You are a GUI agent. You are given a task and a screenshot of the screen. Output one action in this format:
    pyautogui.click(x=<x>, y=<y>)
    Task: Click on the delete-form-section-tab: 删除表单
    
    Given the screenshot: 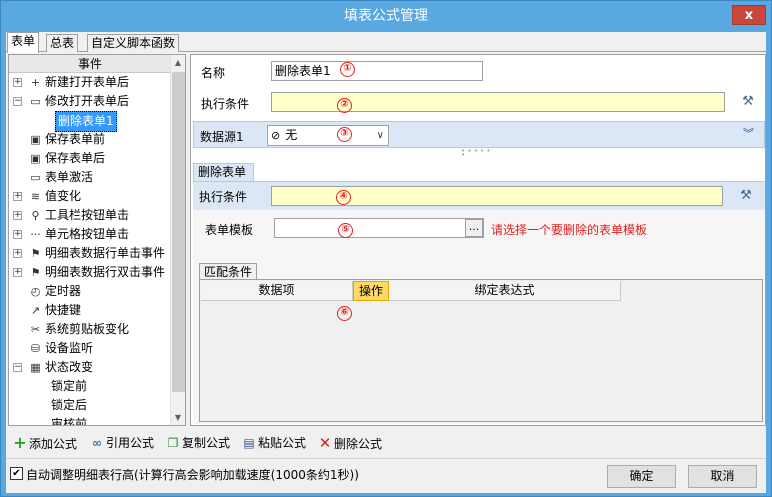 What is the action you would take?
    pyautogui.click(x=224, y=172)
    